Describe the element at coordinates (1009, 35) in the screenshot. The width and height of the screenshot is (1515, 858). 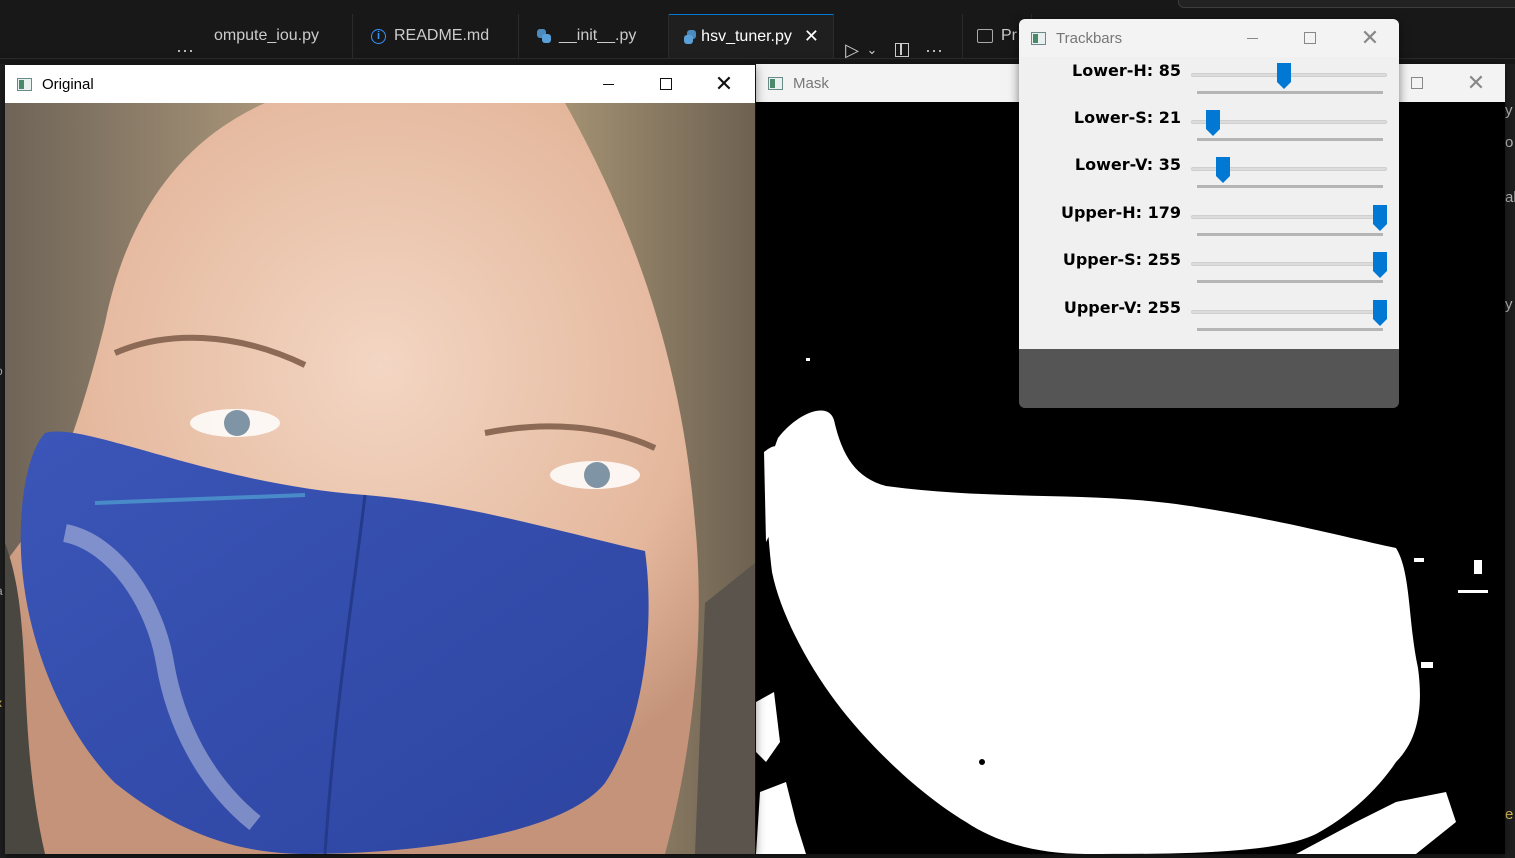
I see `tab-label: Pr` at that location.